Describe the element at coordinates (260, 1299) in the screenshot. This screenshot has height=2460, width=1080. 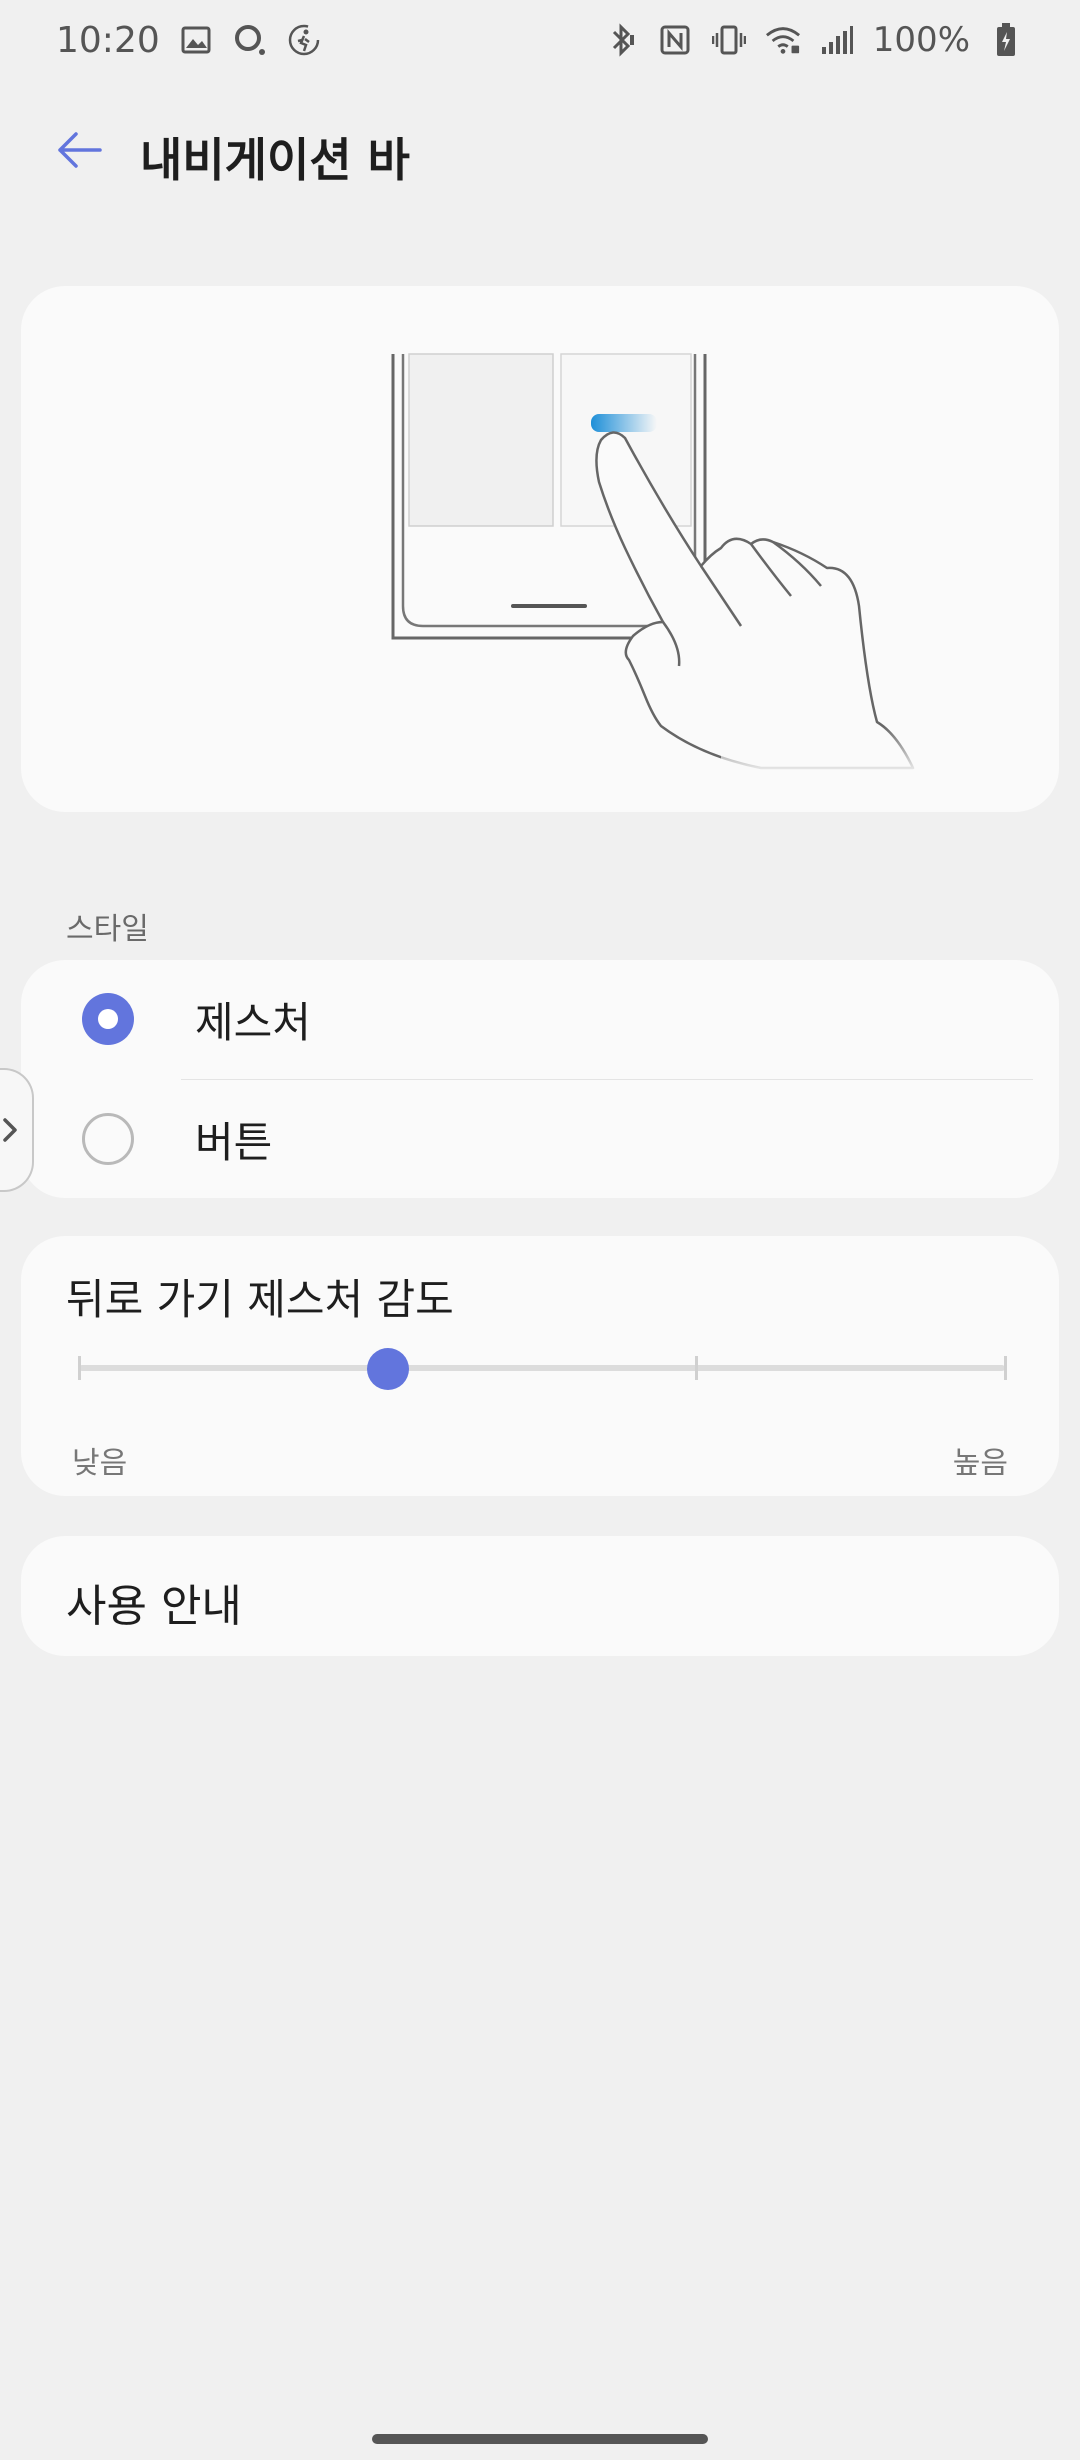
I see `sensitivity-title: 뒤로 가기 제스처 감도` at that location.